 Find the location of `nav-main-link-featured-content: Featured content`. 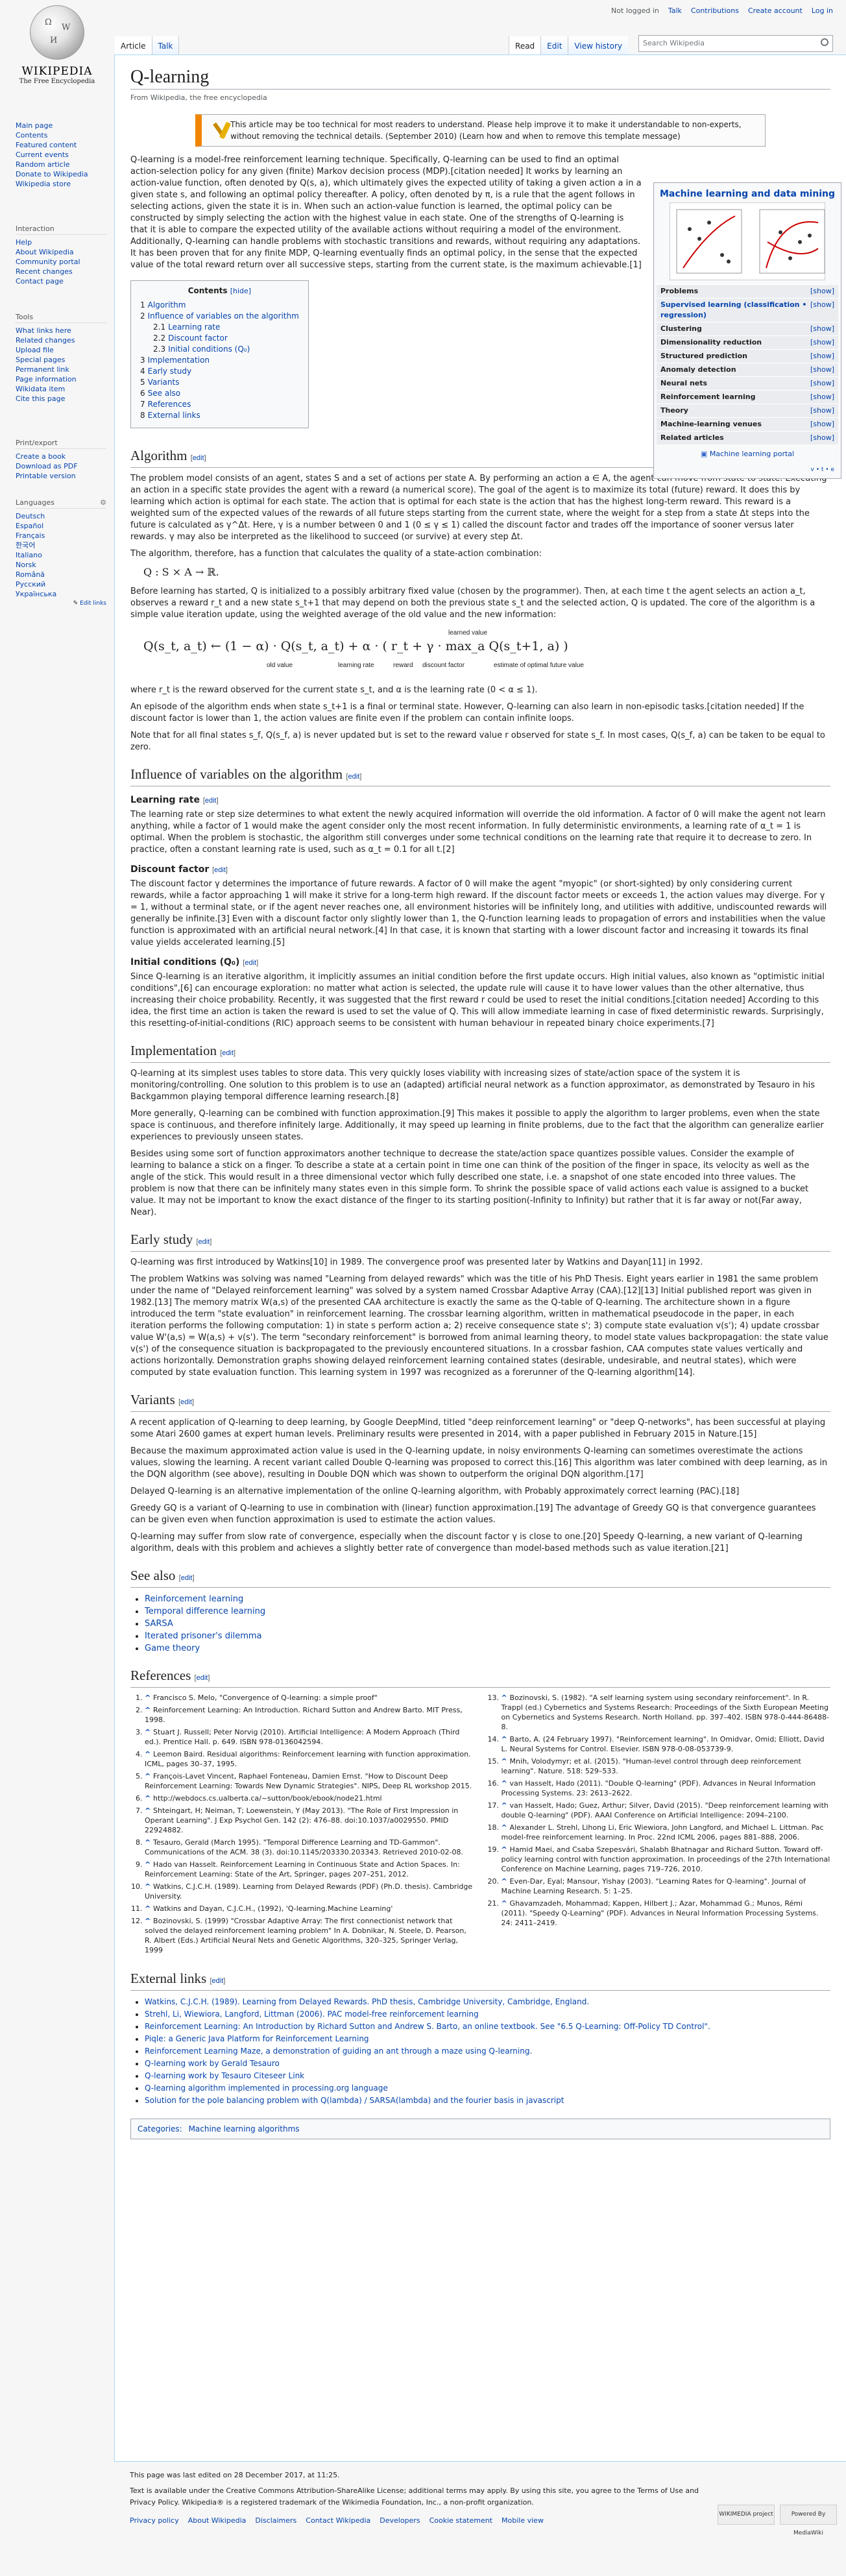

nav-main-link-featured-content: Featured content is located at coordinates (47, 145).